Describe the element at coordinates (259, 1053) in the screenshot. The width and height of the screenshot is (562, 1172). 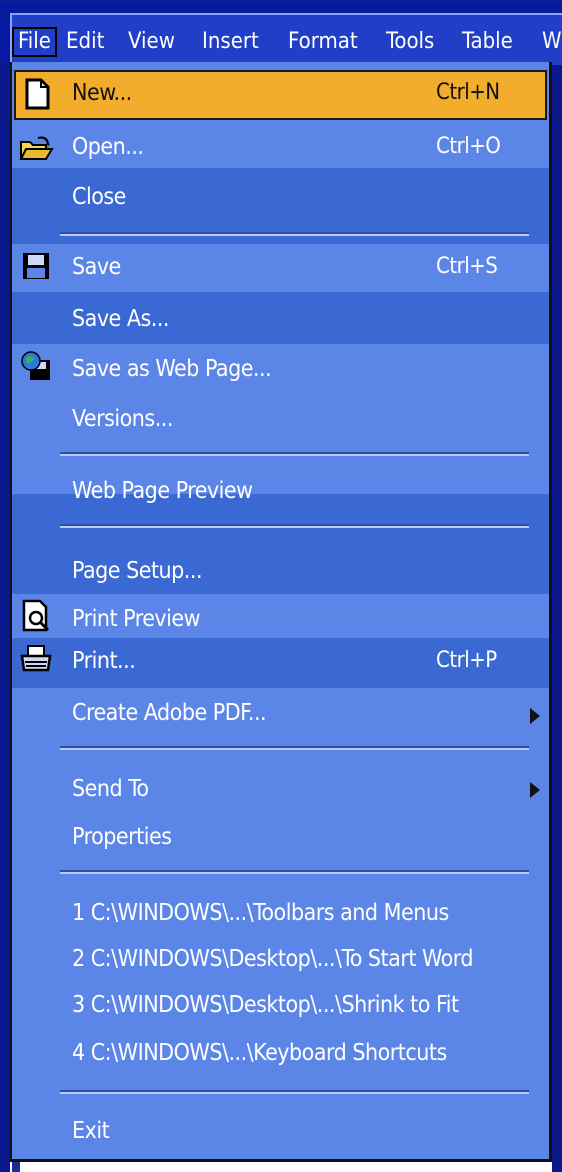
I see `recent-file-4: 4 C:\WINDOWS\...\Keyboard Shortcuts` at that location.